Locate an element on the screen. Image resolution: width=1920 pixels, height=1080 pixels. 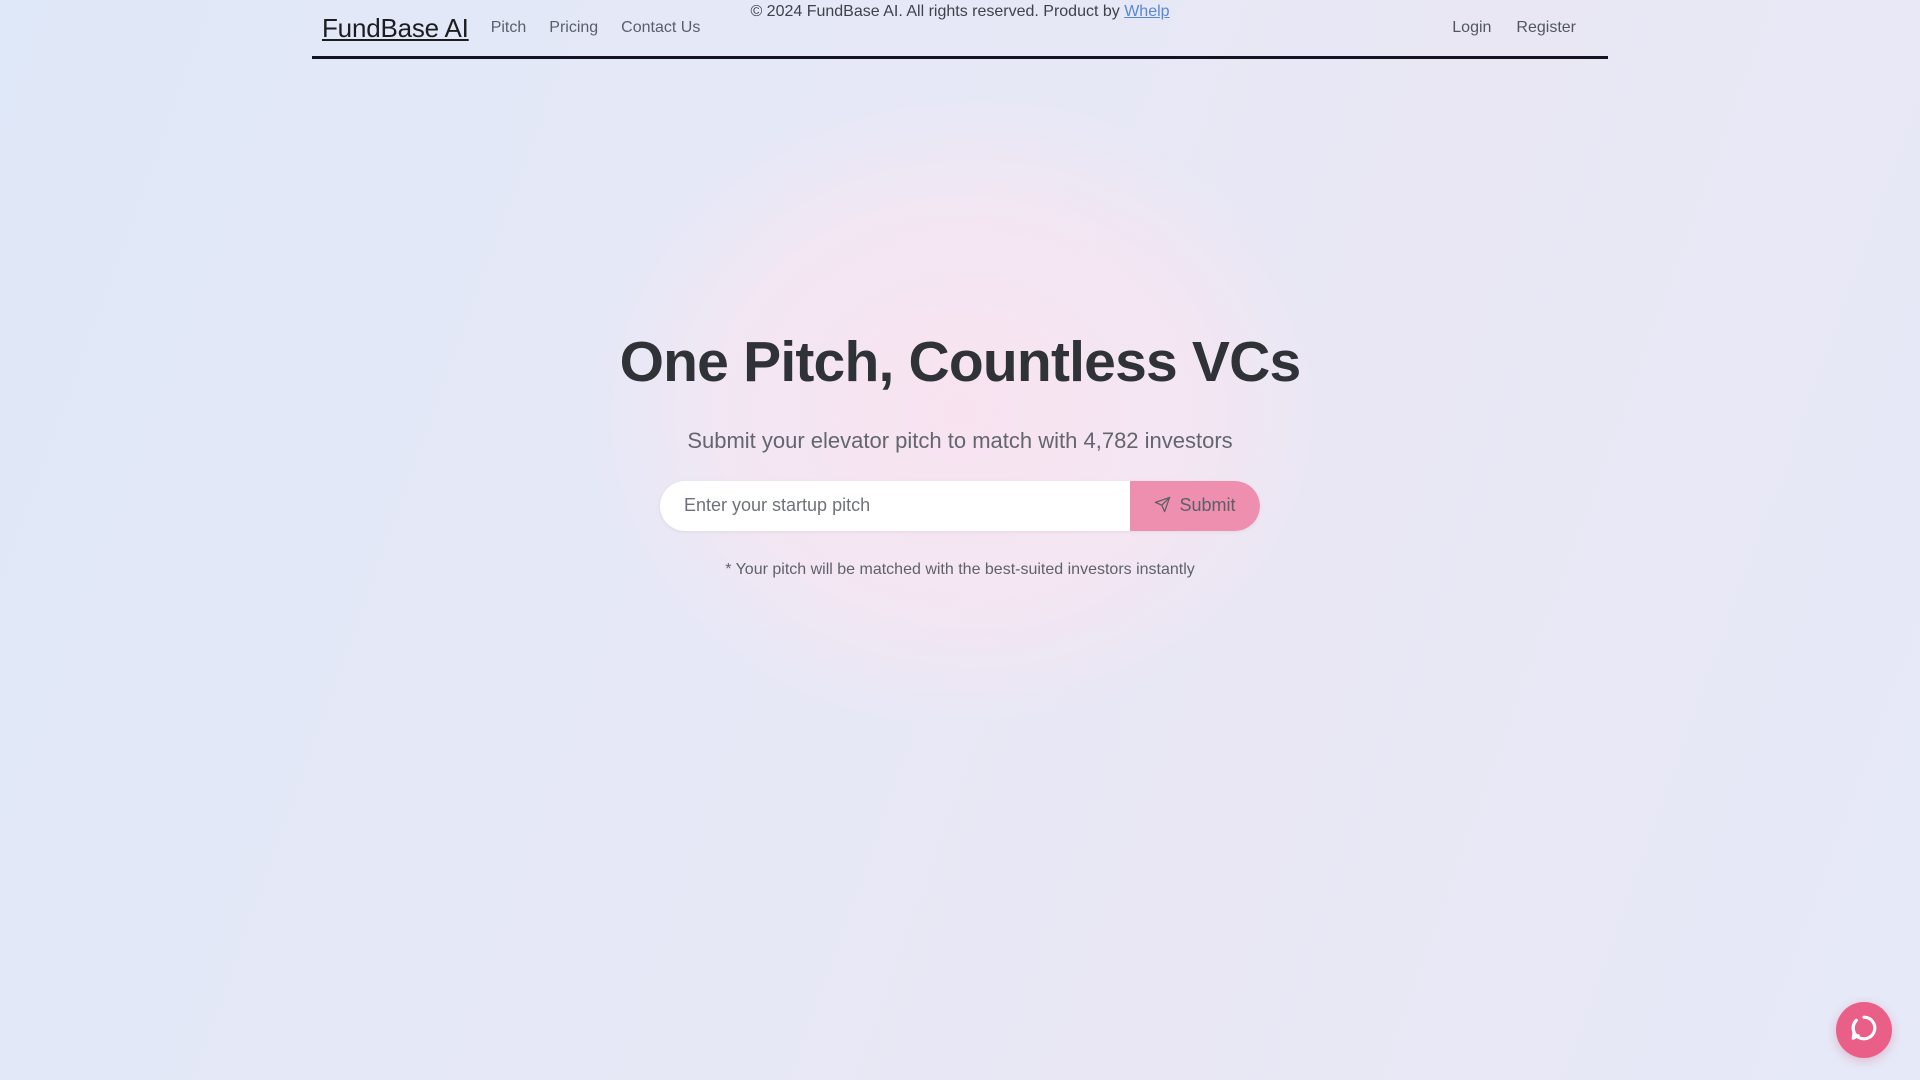
pitch-input is located at coordinates (895, 505).